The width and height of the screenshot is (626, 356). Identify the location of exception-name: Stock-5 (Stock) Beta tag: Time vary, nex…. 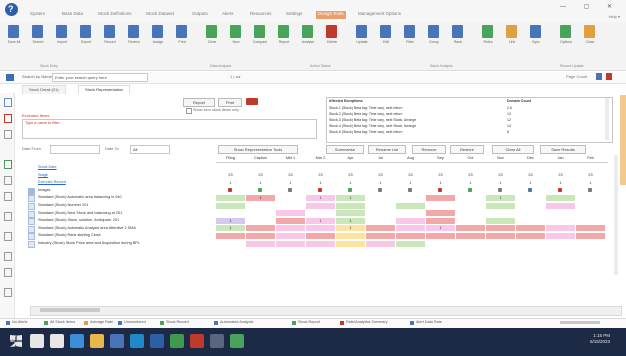
(365, 132).